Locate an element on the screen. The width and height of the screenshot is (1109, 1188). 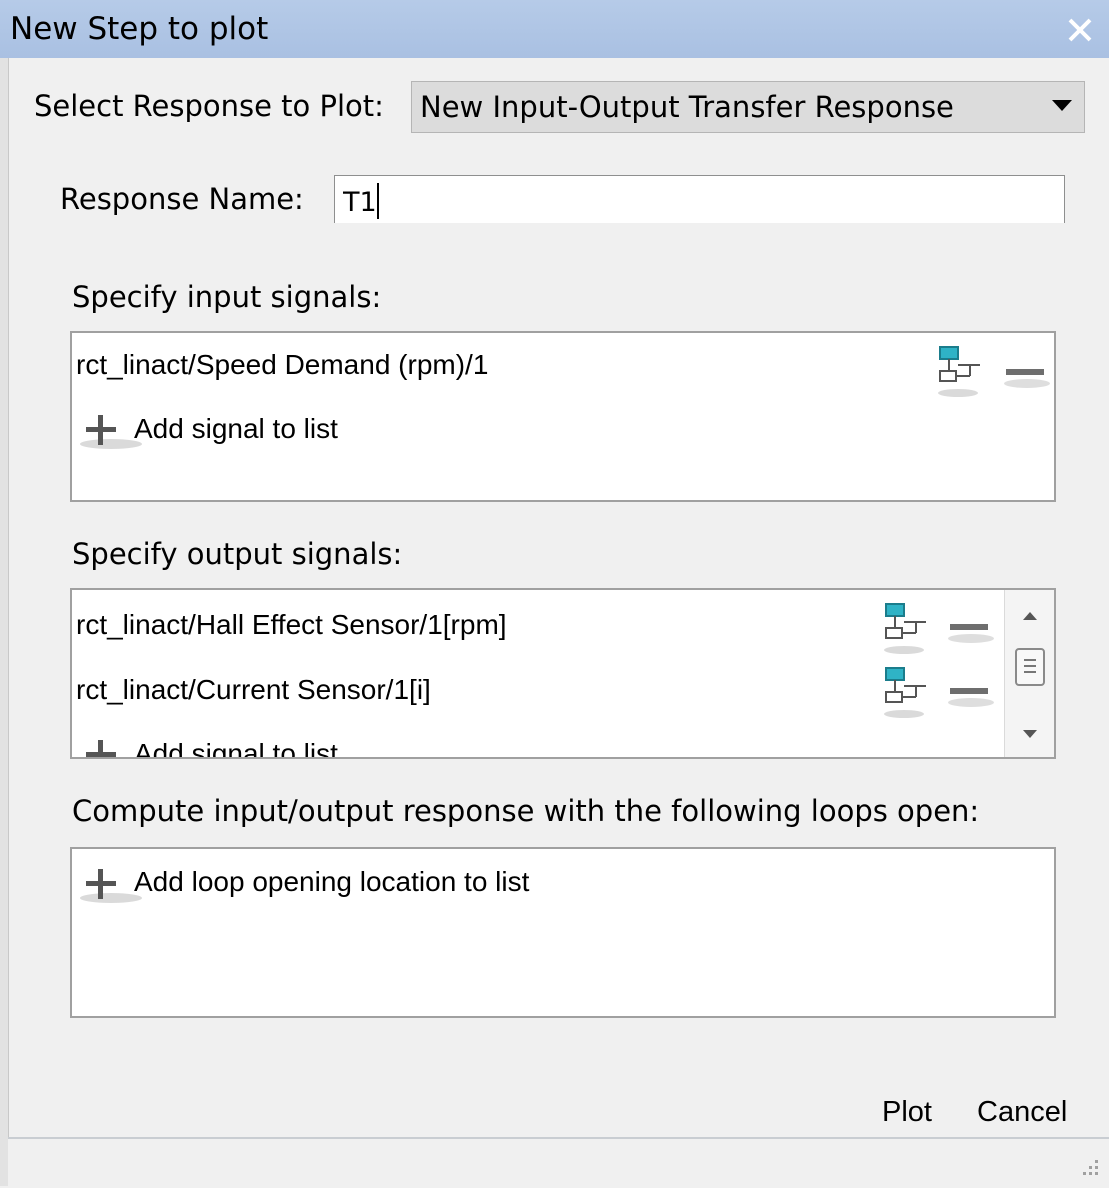
cancel-button: Cancel is located at coordinates (1022, 1112).